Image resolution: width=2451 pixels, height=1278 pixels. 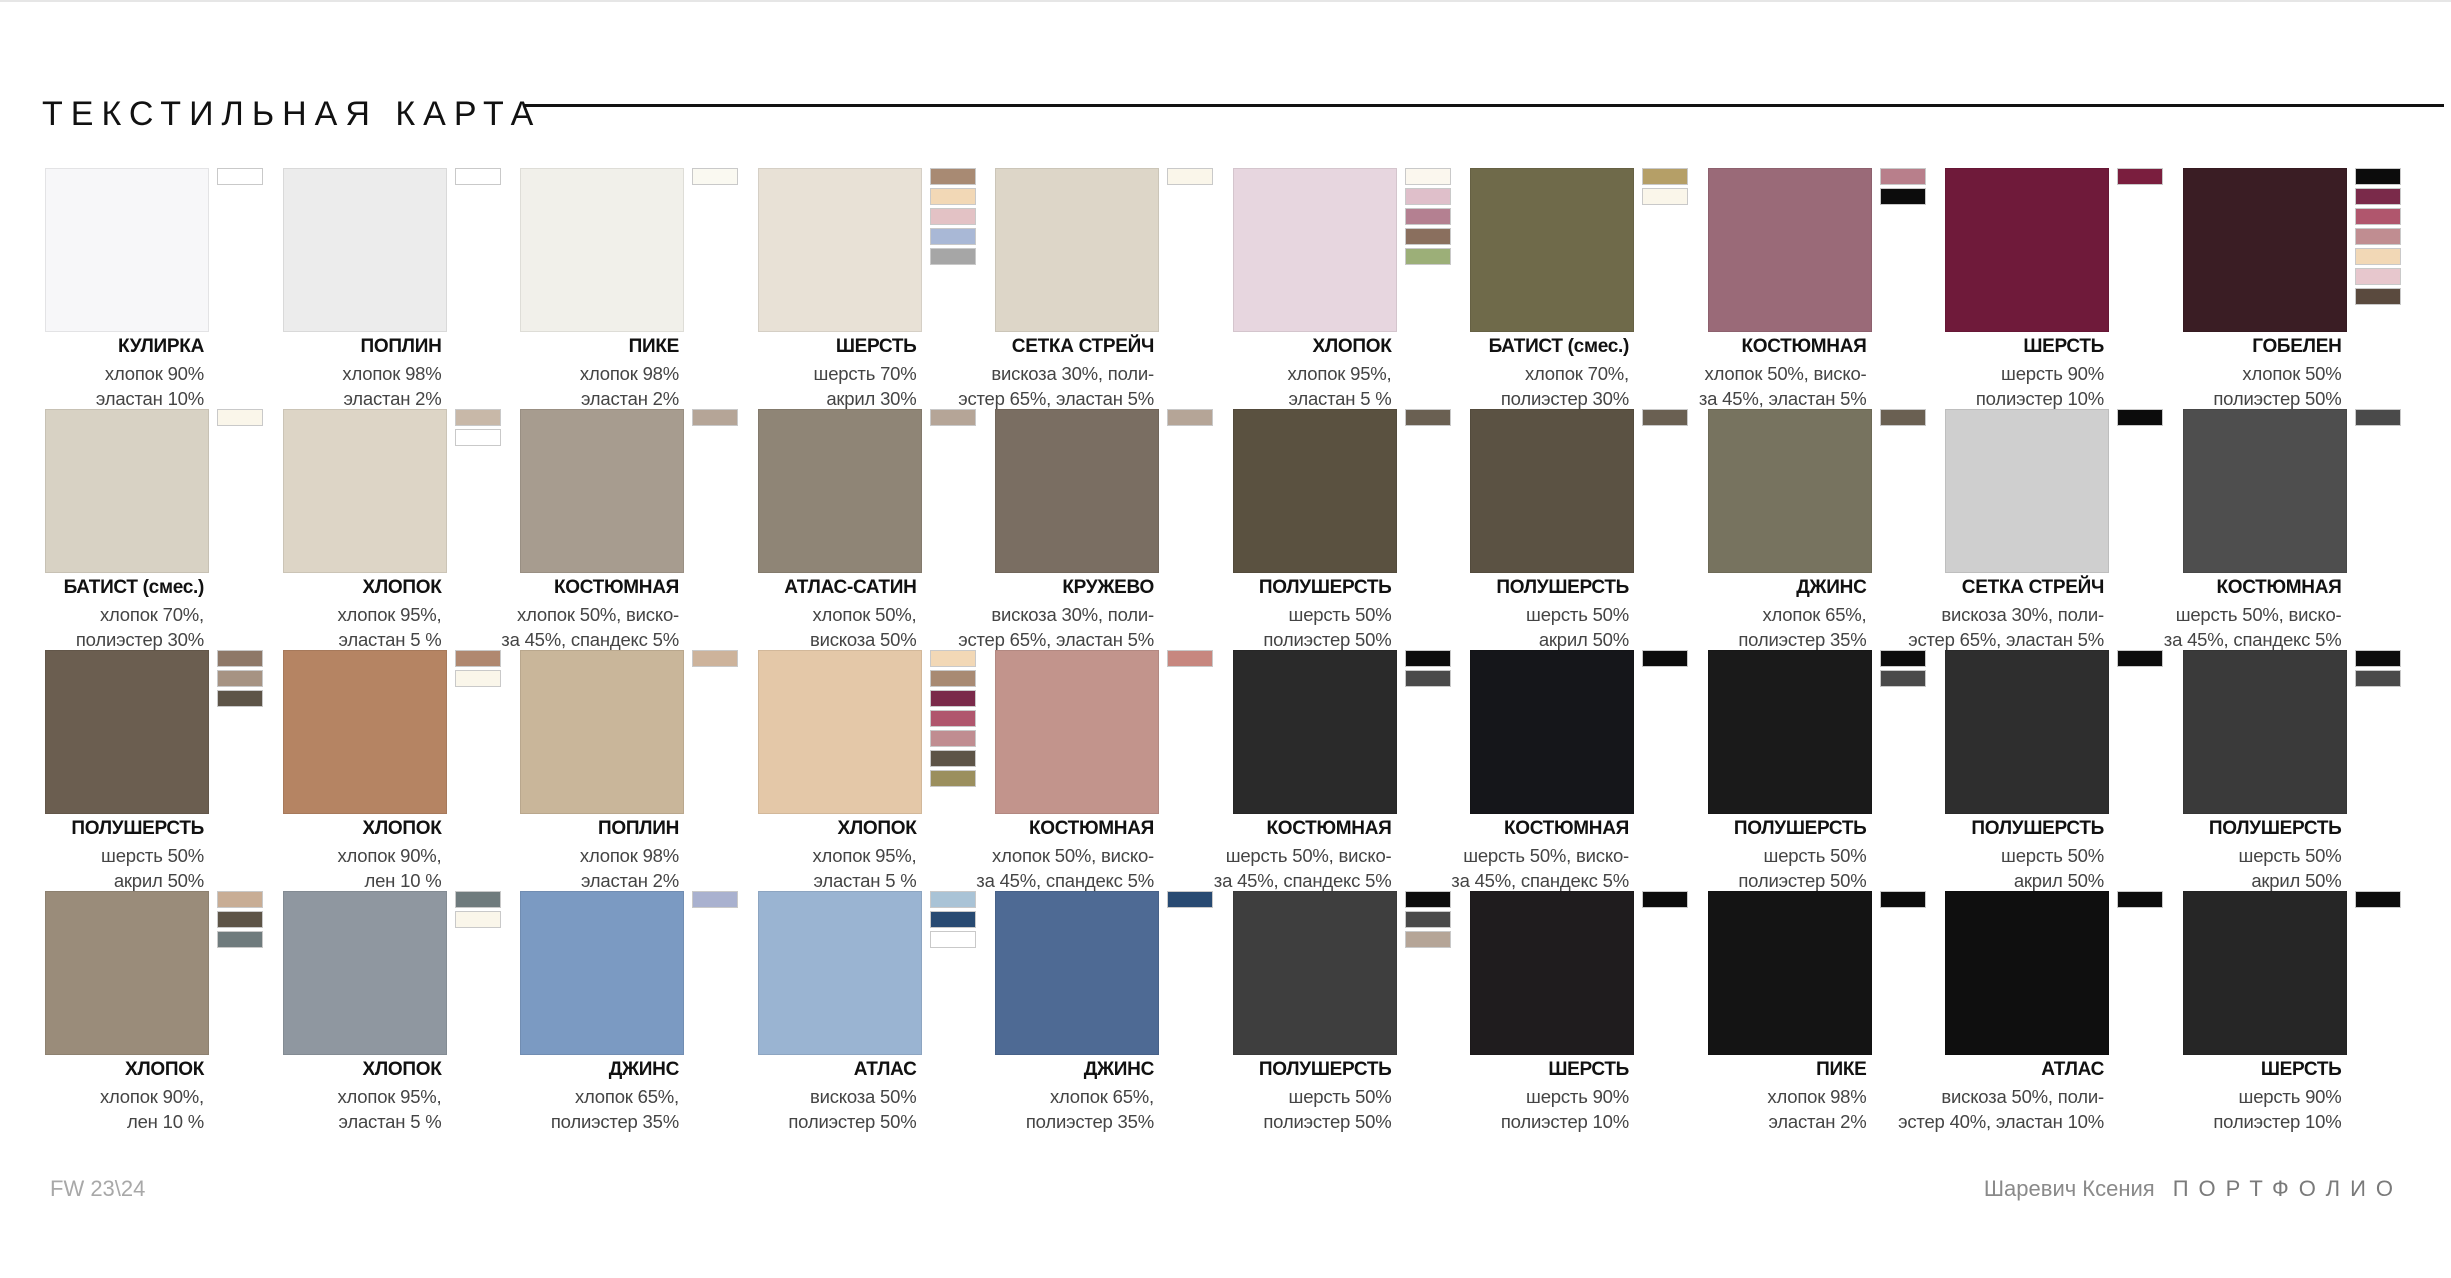 What do you see at coordinates (1984, 386) in the screenshot?
I see `fabric-composition: шерсть 90% полиэстер 10%` at bounding box center [1984, 386].